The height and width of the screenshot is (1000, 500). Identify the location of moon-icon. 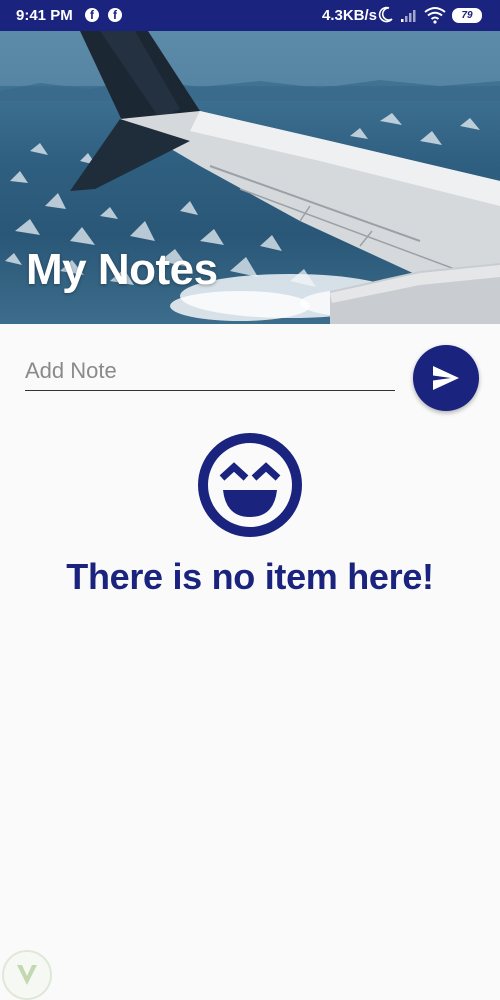
(385, 14).